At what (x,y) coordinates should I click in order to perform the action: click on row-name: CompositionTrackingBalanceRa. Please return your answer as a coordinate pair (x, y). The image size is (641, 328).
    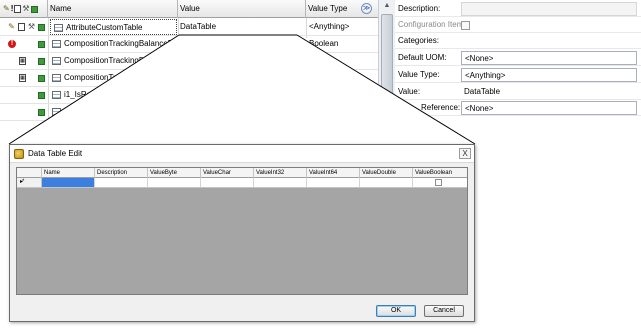
    Looking at the image, I should click on (115, 44).